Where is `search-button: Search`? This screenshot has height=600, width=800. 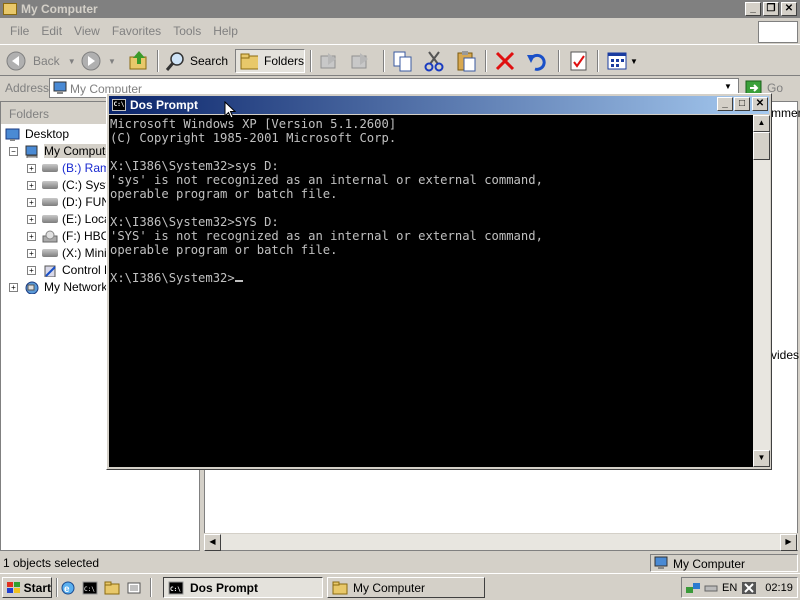
search-button: Search is located at coordinates (196, 61).